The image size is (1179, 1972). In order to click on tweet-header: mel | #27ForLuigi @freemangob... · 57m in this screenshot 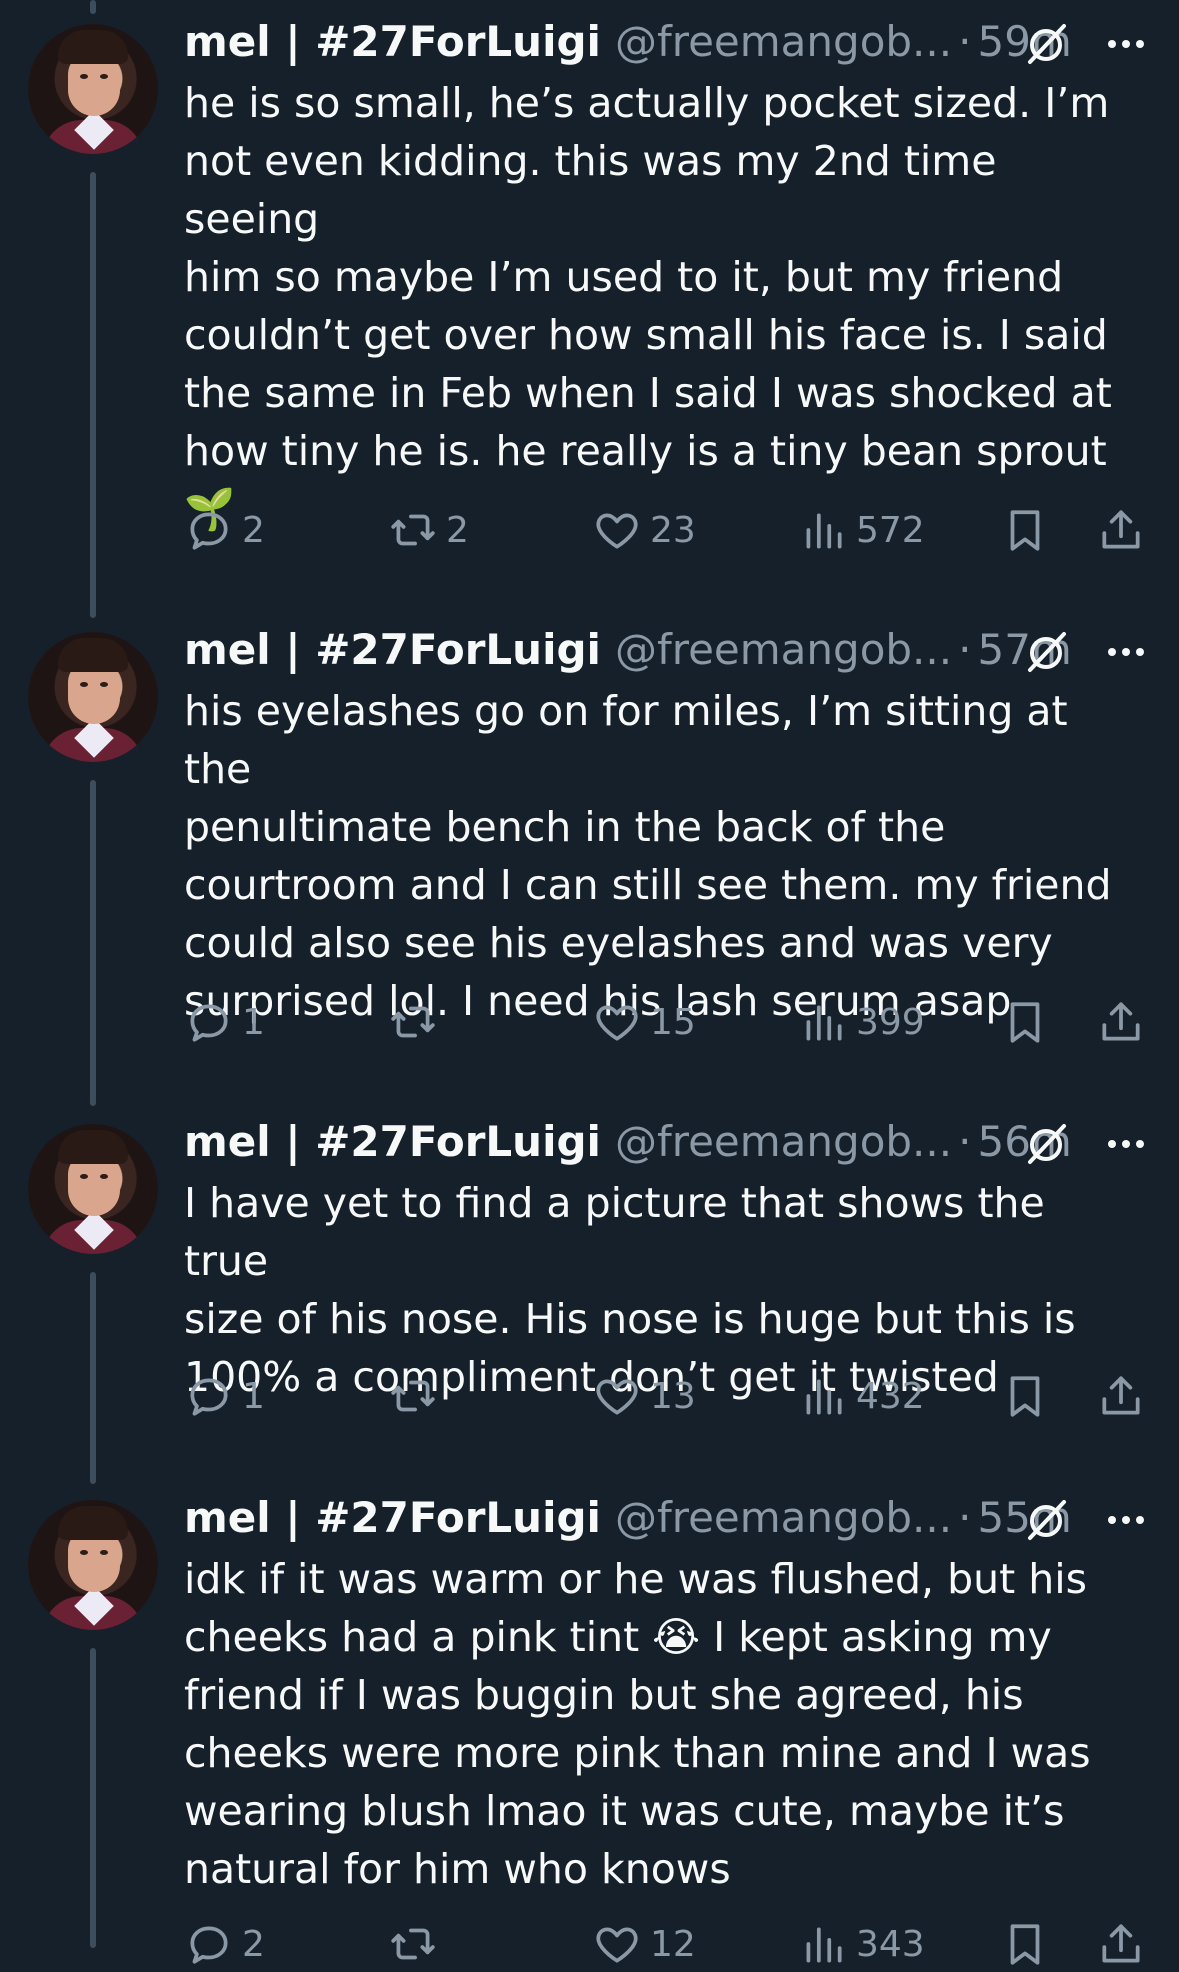, I will do `click(674, 650)`.